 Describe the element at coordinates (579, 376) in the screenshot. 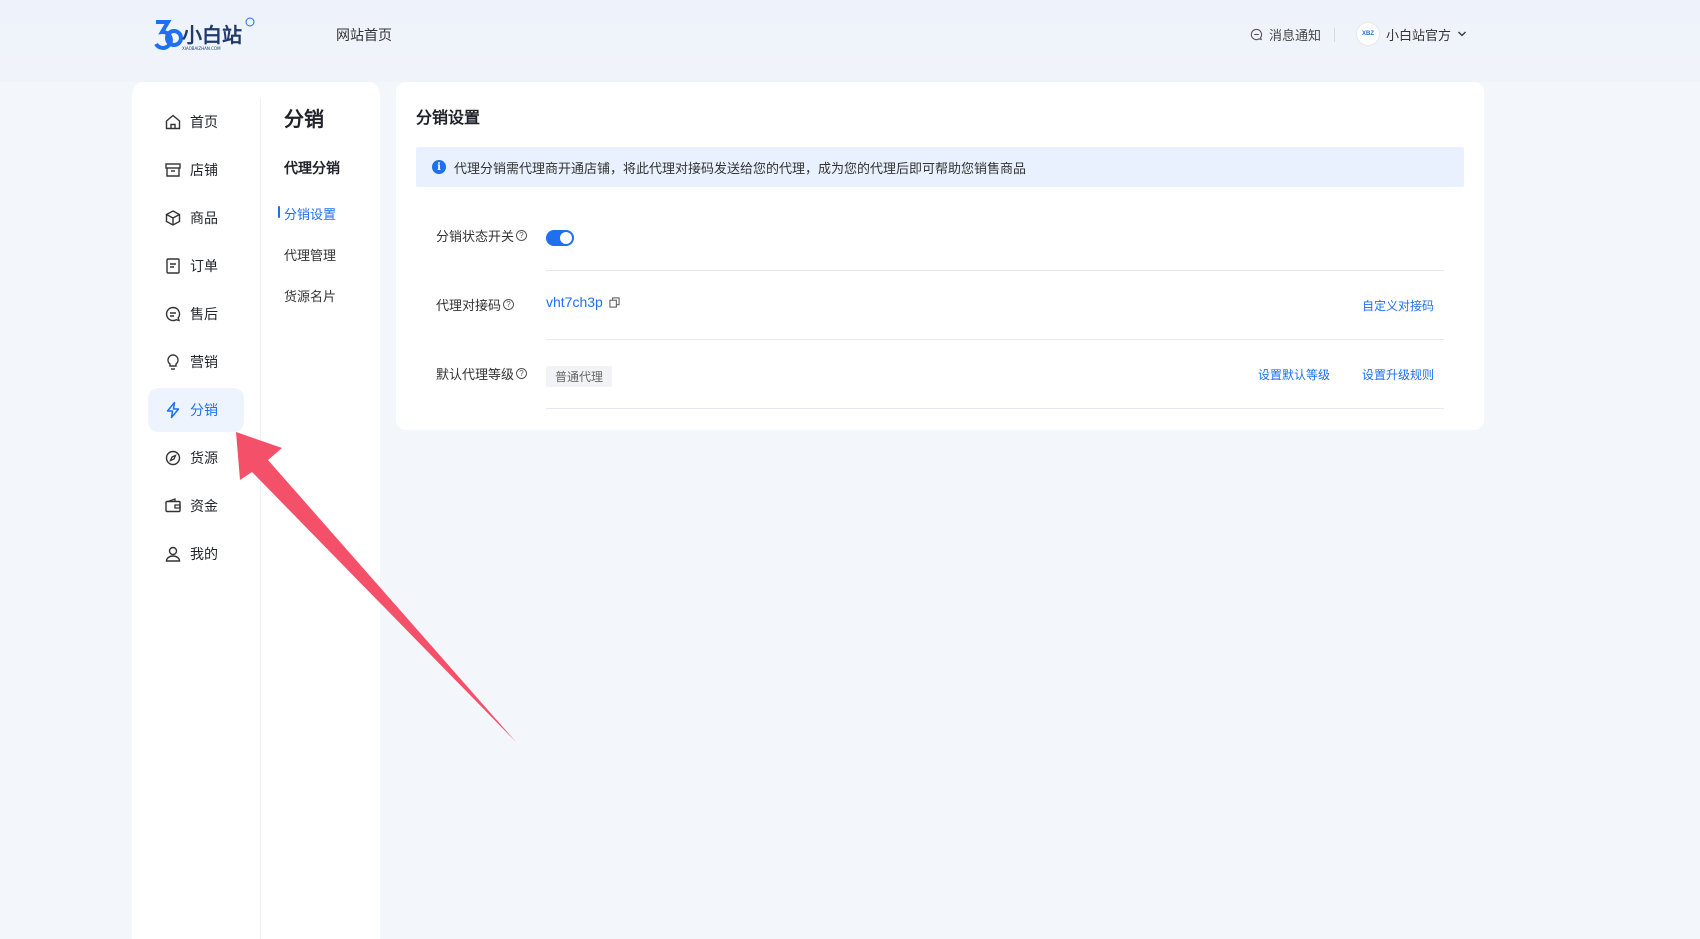

I see `default-level-tag: 普通代理` at that location.